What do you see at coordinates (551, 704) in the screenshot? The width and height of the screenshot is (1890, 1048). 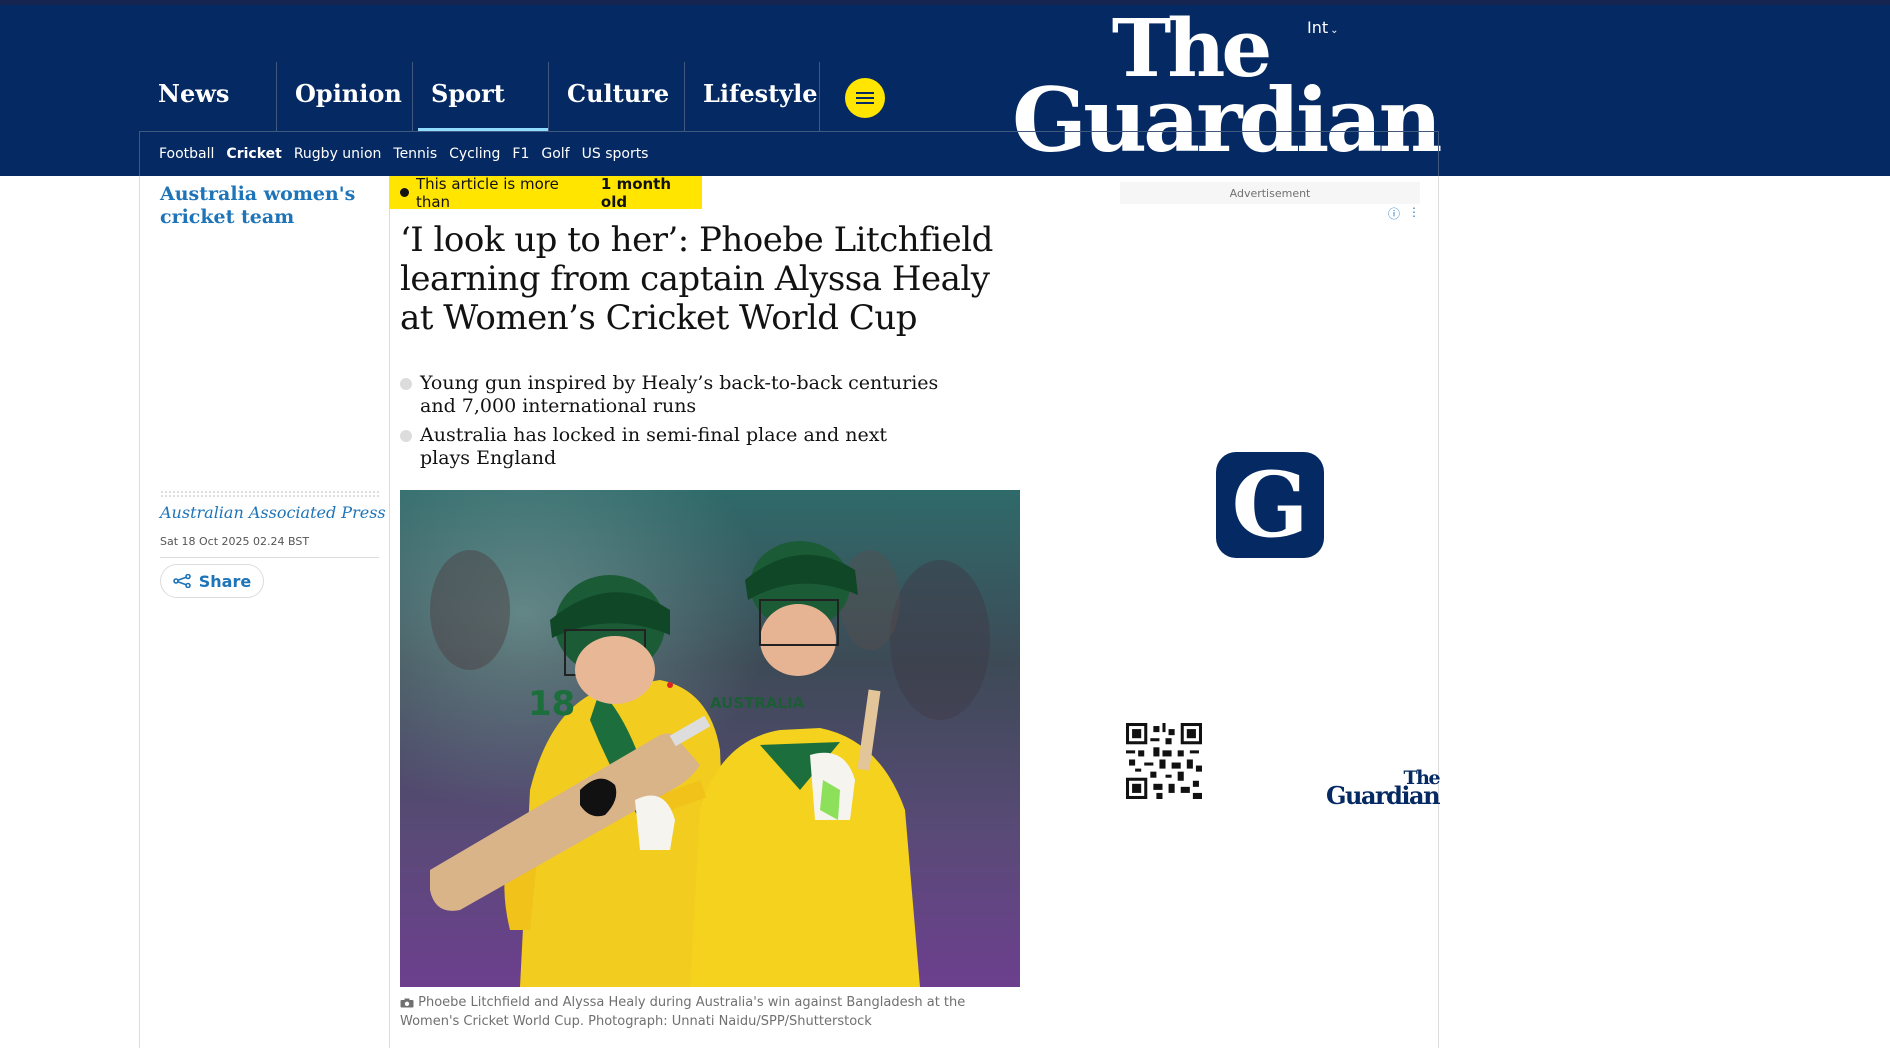 I see `jersey-number: 18` at bounding box center [551, 704].